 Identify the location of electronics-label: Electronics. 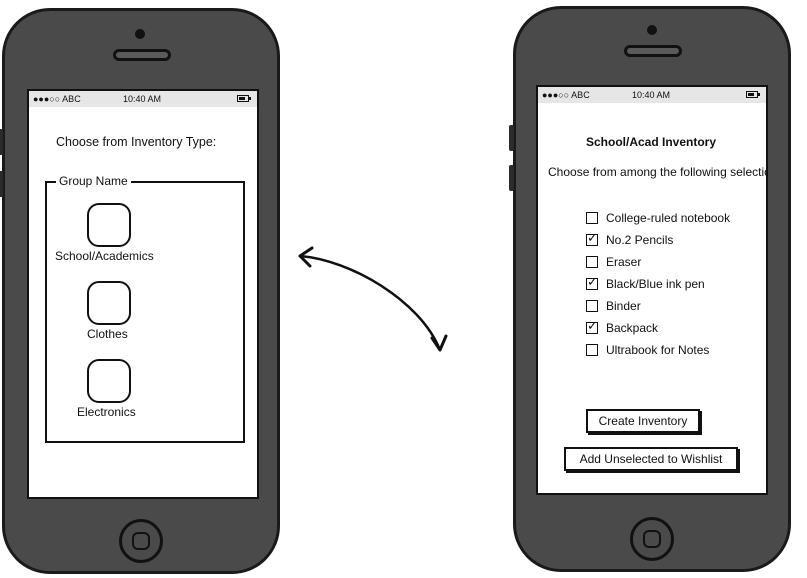
(106, 412).